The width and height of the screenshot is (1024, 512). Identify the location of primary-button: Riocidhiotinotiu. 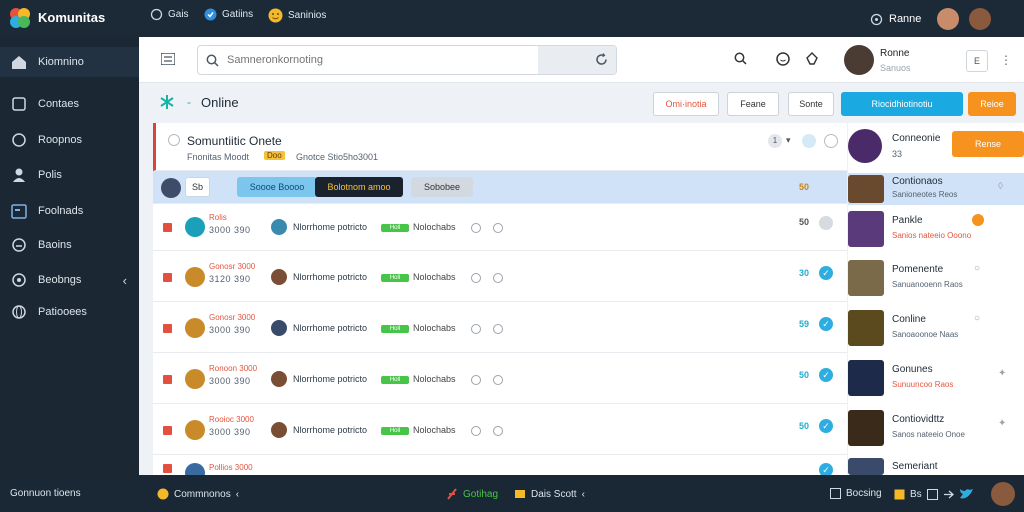
(902, 104).